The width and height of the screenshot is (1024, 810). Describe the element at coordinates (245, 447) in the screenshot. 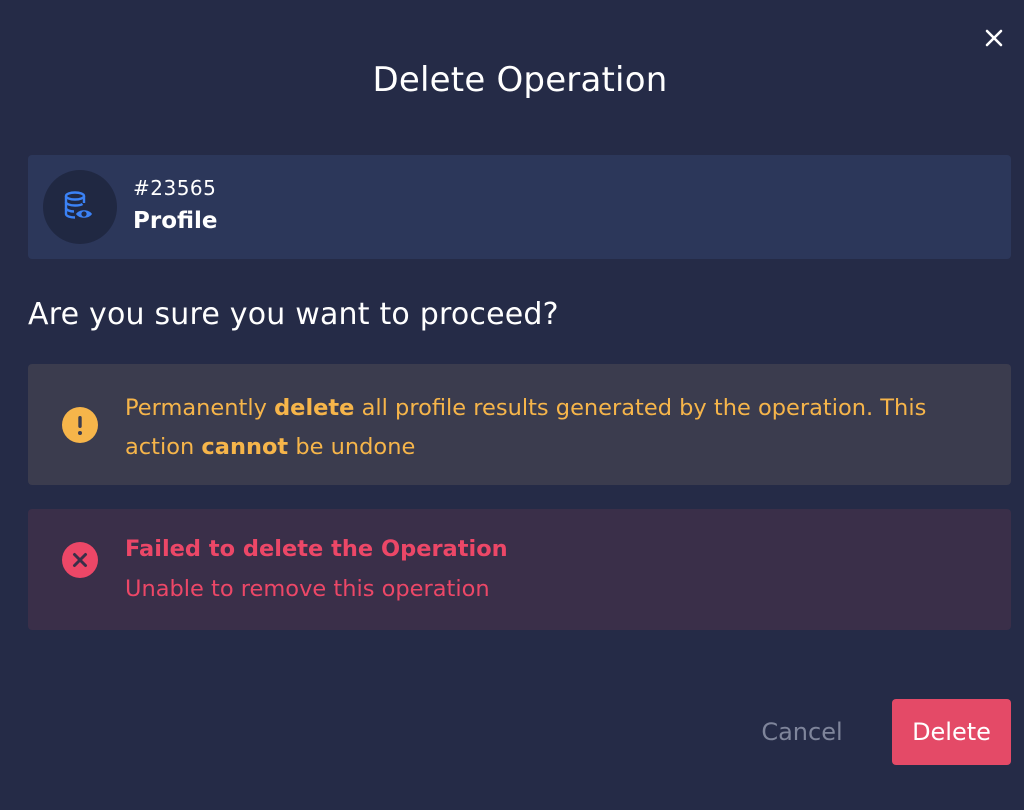

I see `warning-bold-cannot: cannot` at that location.